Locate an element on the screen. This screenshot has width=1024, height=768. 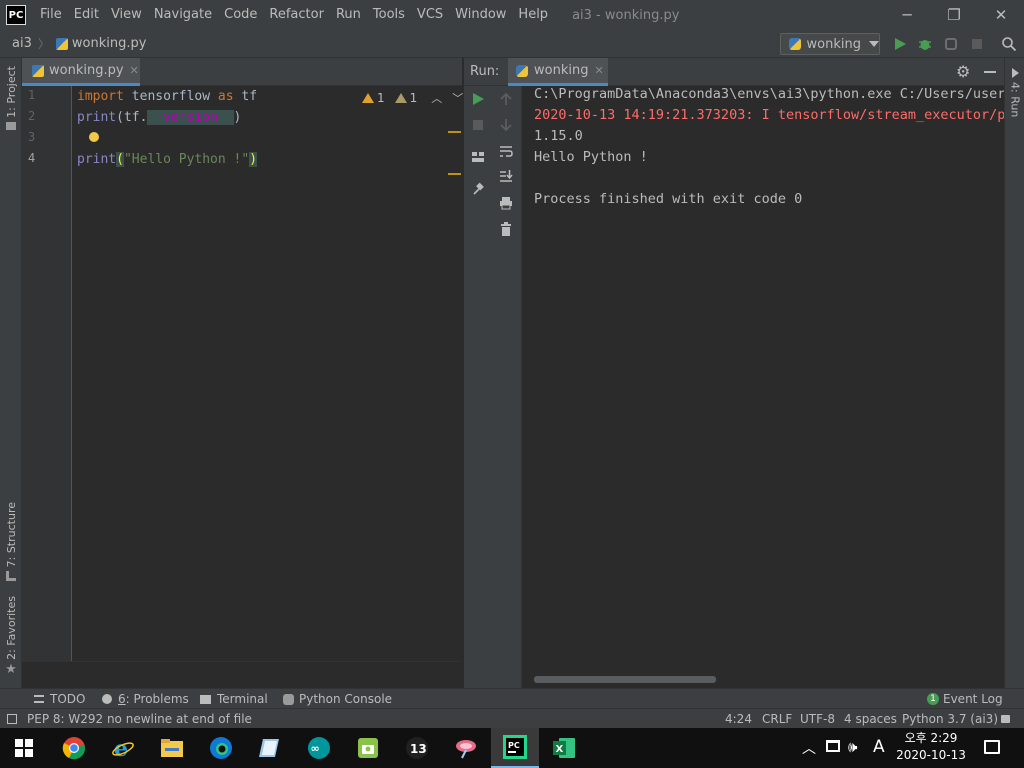
taskbar-file-explorer is located at coordinates (172, 748).